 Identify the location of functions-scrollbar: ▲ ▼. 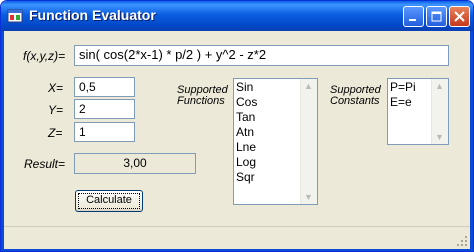
(308, 141).